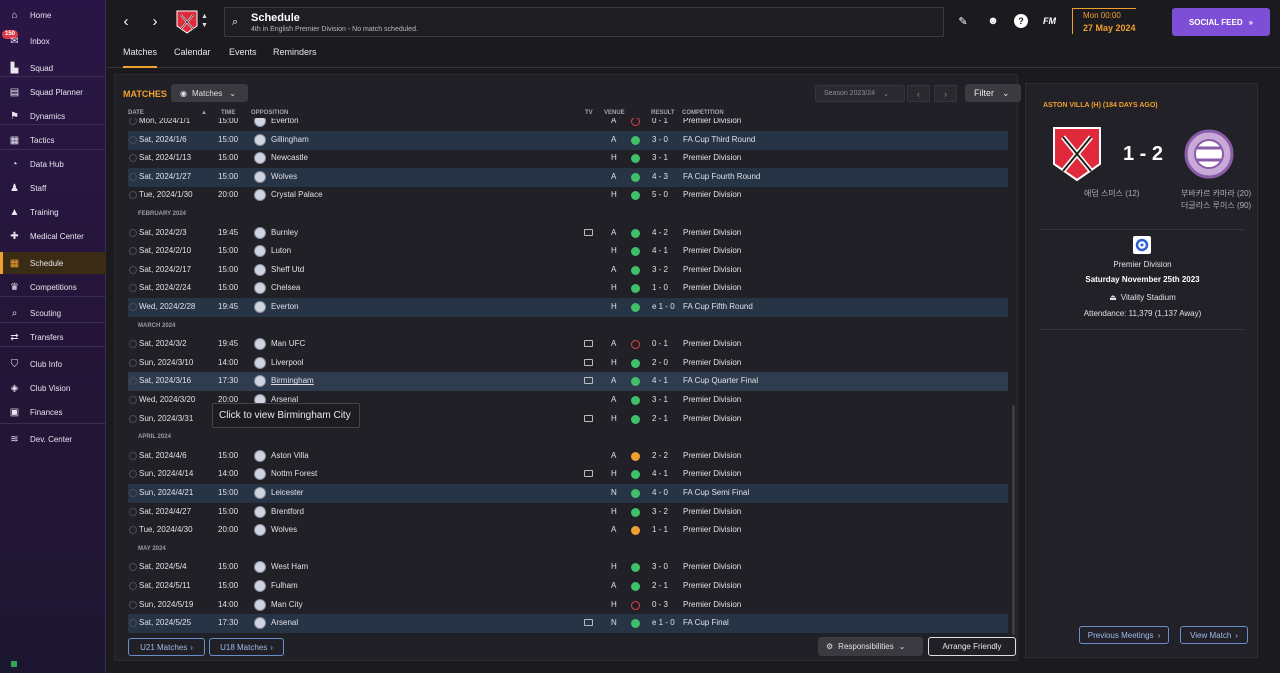  I want to click on opponent-name: Aston Villa, so click(290, 455).